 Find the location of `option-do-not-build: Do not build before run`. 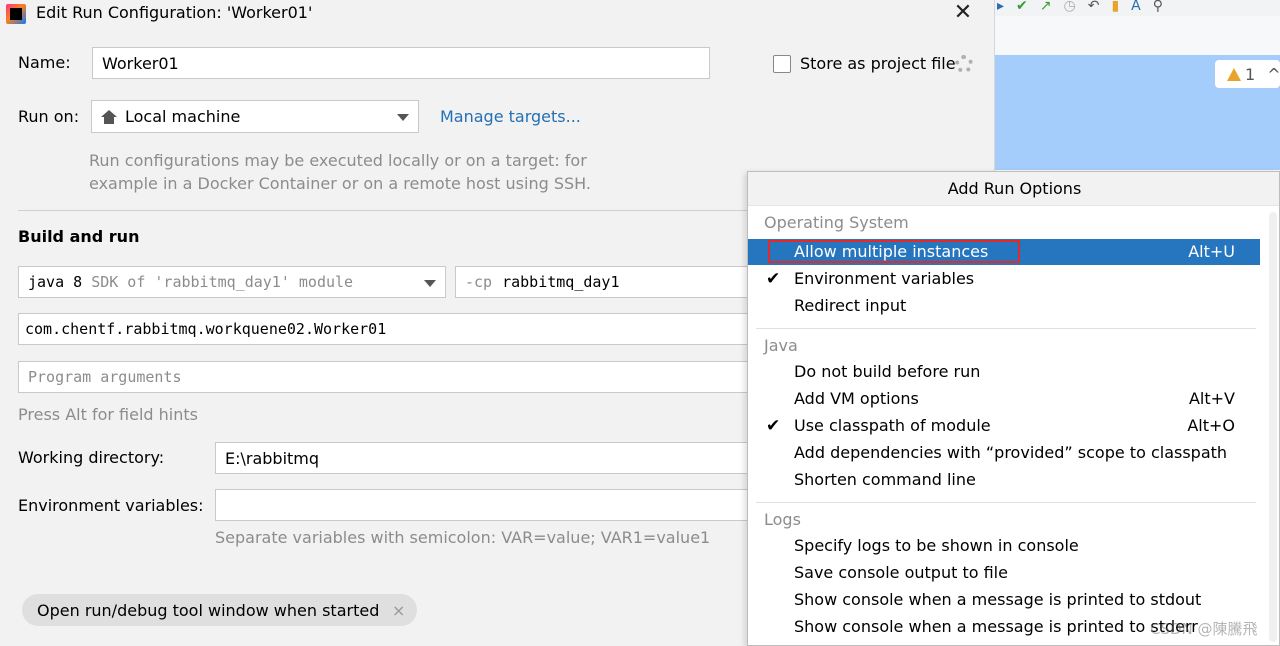

option-do-not-build: Do not build before run is located at coordinates (1004, 372).